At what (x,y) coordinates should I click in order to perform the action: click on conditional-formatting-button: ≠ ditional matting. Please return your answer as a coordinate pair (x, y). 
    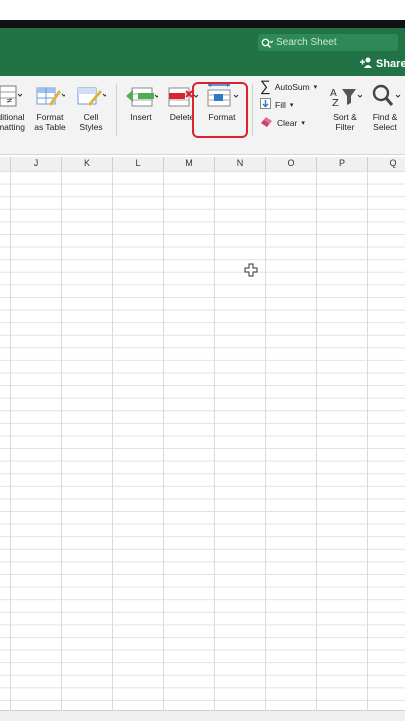
    Looking at the image, I should click on (14, 107).